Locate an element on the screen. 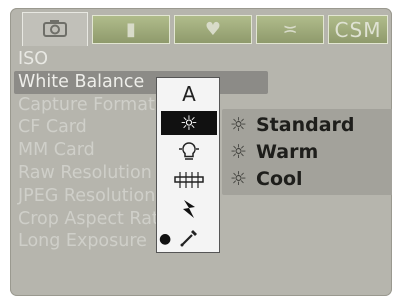  tab-csm: CSM is located at coordinates (358, 29).